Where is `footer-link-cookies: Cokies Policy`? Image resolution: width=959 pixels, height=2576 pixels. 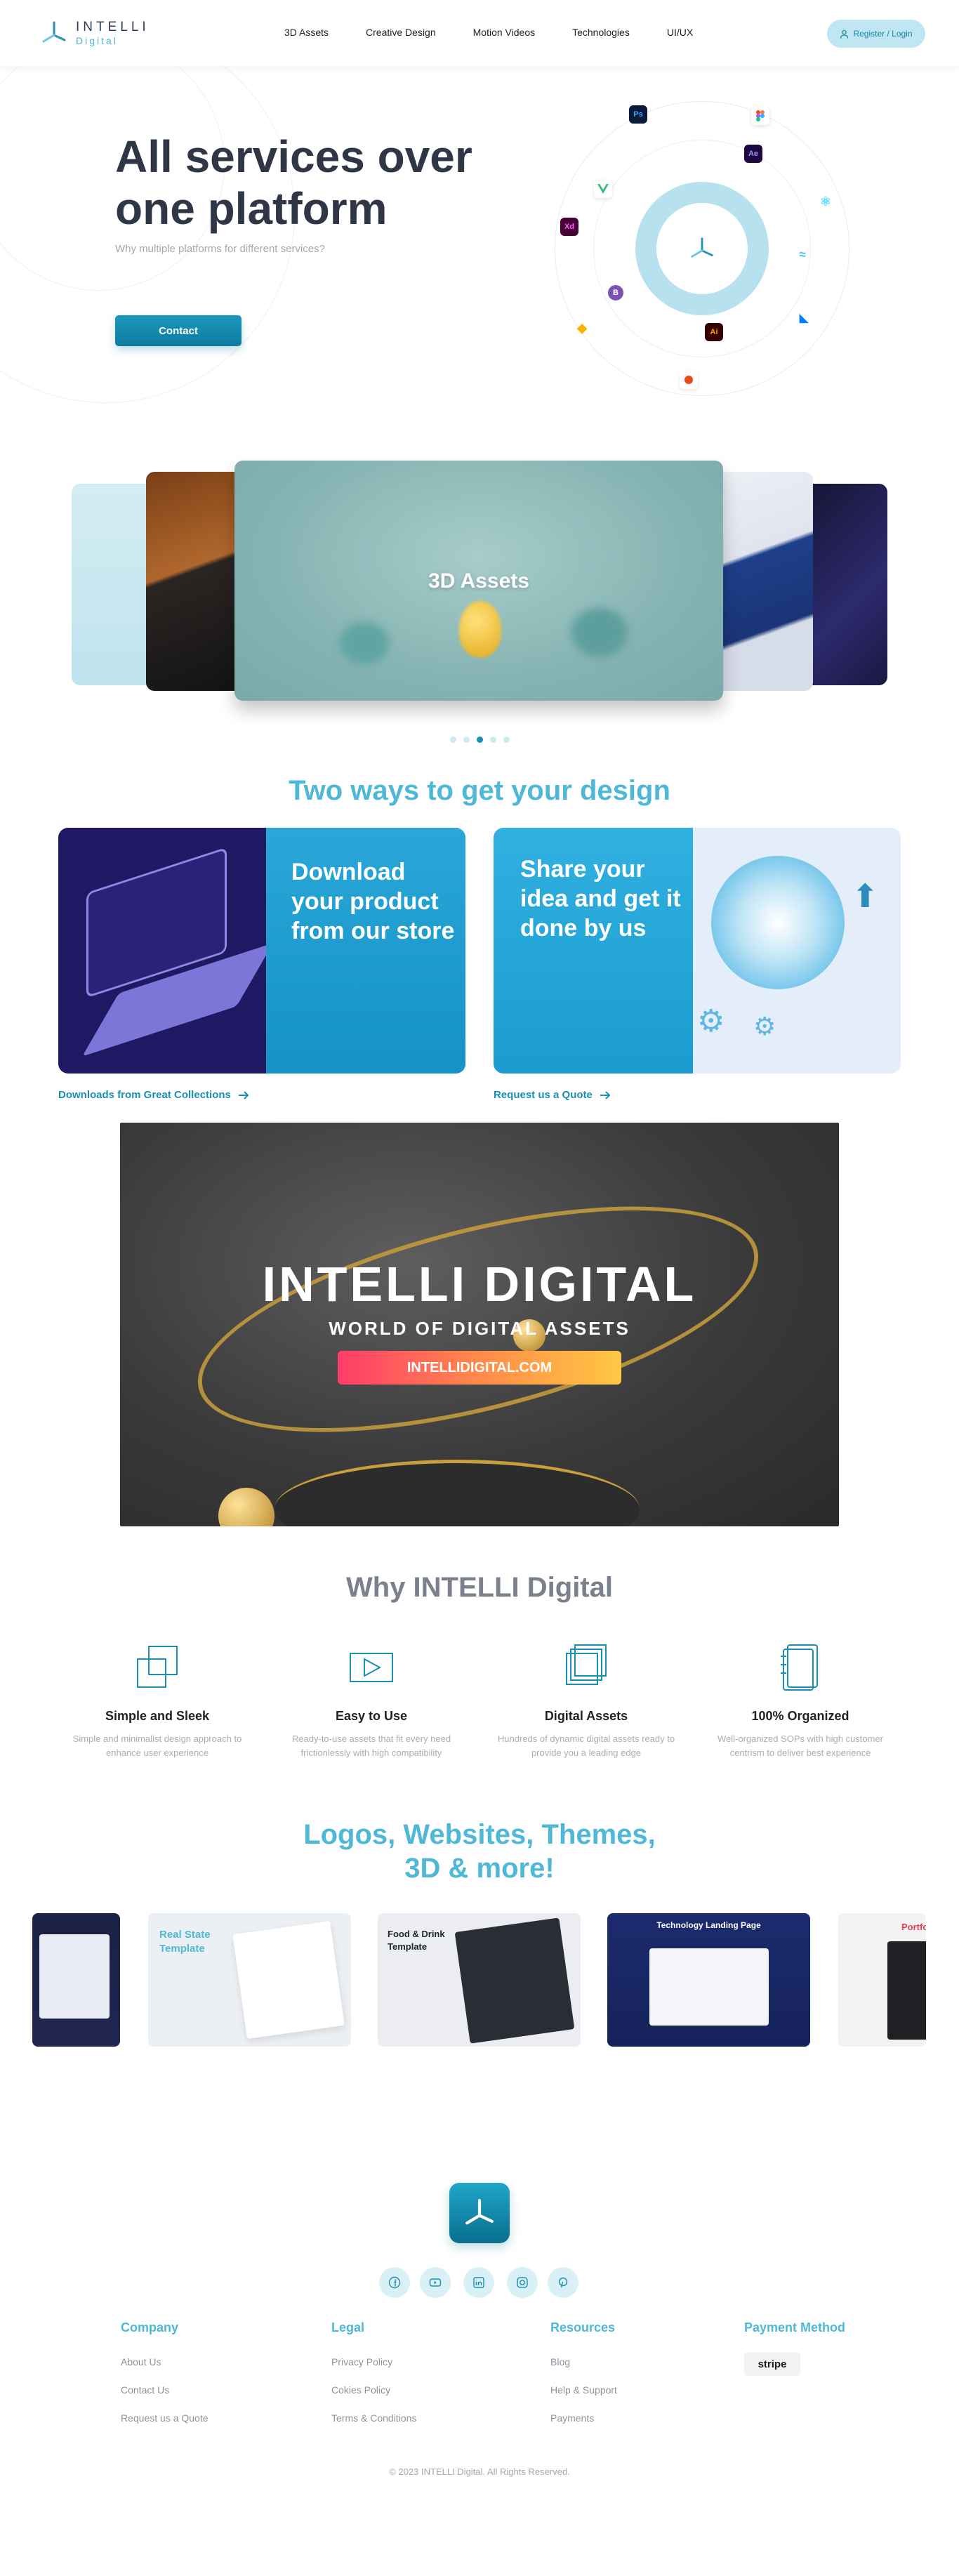
footer-link-cookies: Cokies Policy is located at coordinates (373, 2390).